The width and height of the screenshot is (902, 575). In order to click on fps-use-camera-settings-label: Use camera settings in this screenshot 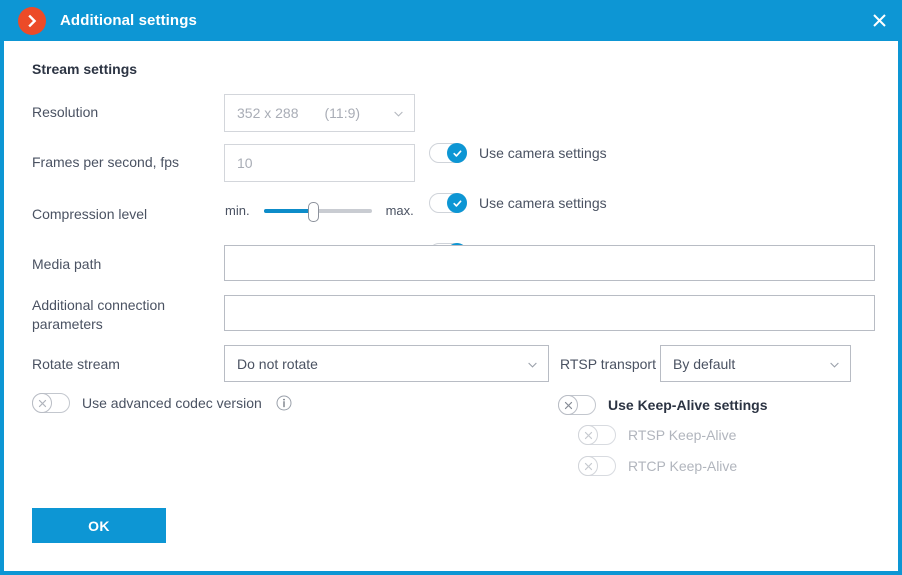, I will do `click(543, 203)`.